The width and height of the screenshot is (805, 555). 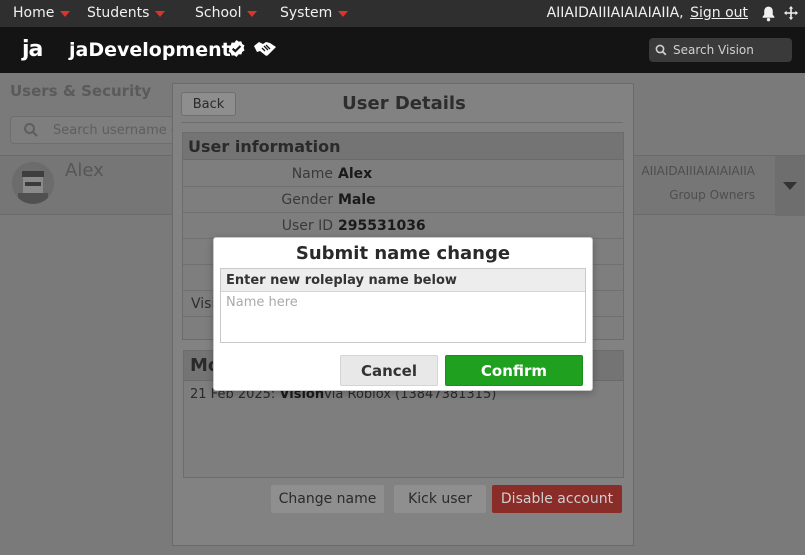 What do you see at coordinates (218, 13) in the screenshot?
I see `nav-school-label: School` at bounding box center [218, 13].